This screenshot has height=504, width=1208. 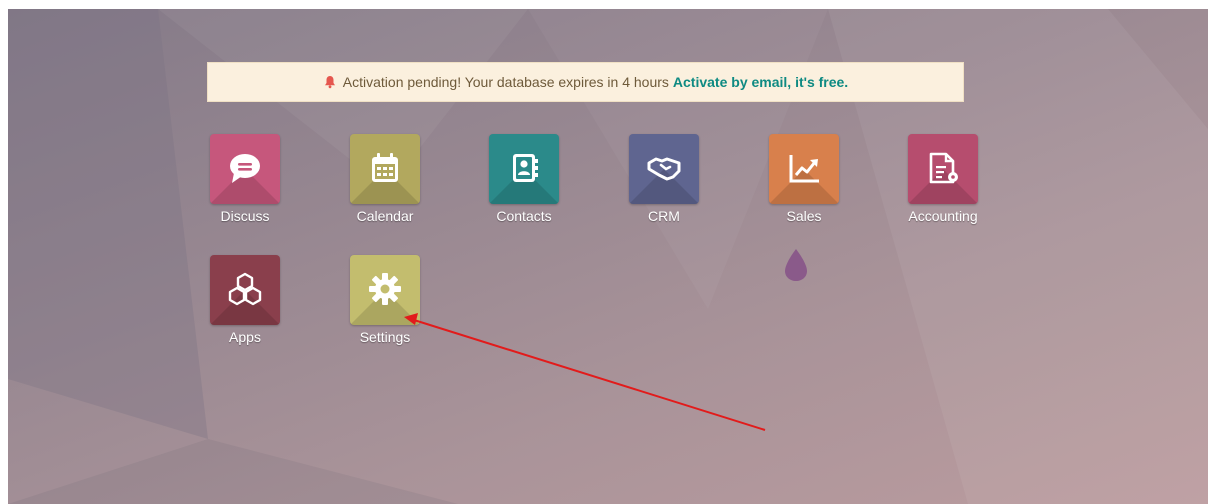 I want to click on app-settings: Settings, so click(x=385, y=300).